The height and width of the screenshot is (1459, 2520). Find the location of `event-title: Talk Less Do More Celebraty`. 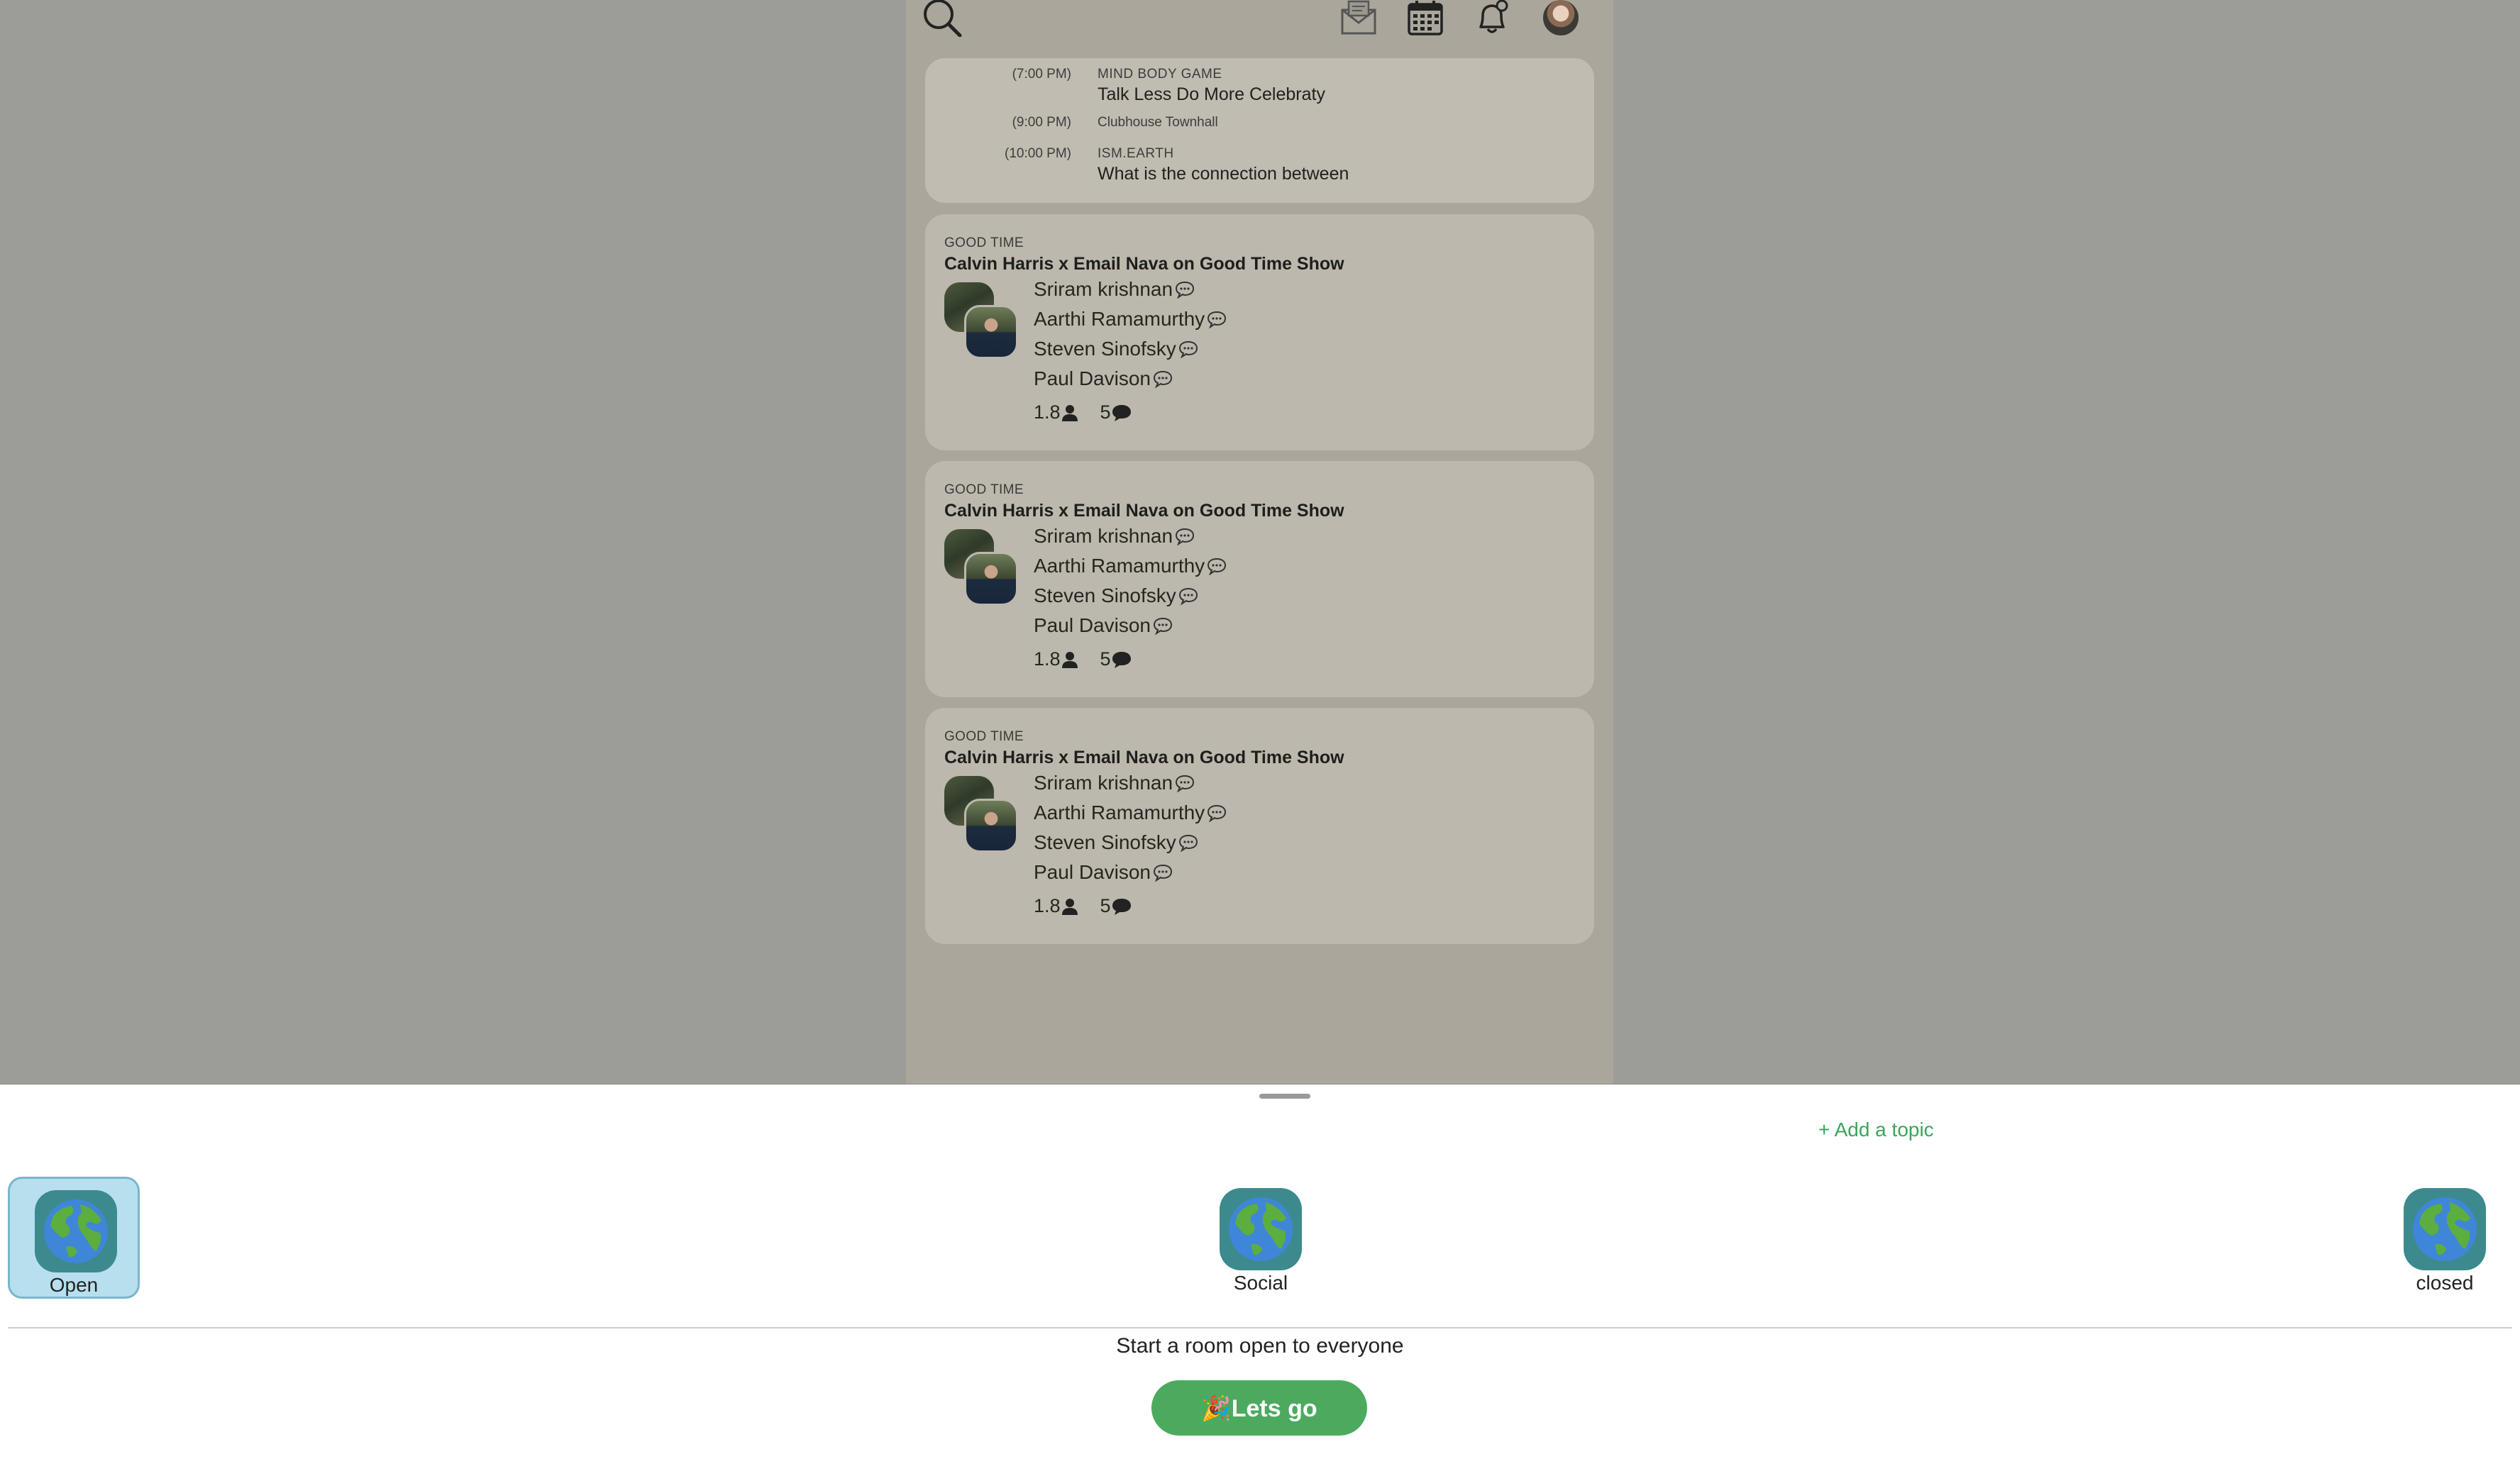

event-title: Talk Less Do More Celebraty is located at coordinates (1211, 94).